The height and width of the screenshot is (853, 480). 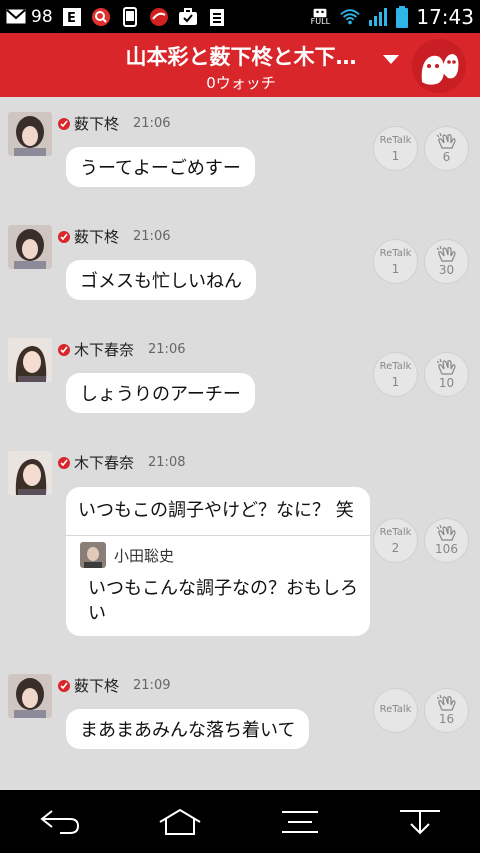 What do you see at coordinates (218, 535) in the screenshot?
I see `quote-divider` at bounding box center [218, 535].